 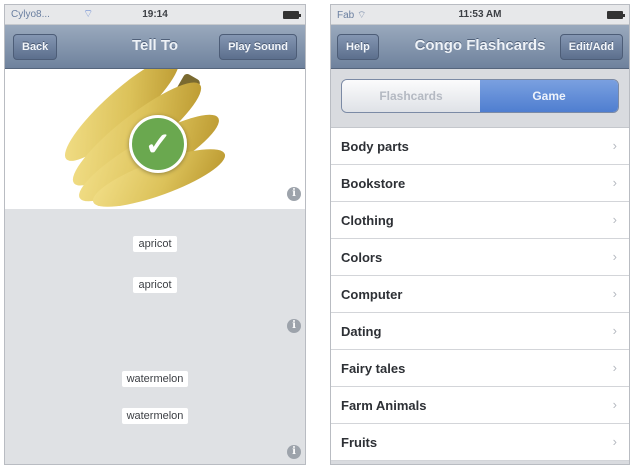 What do you see at coordinates (359, 442) in the screenshot?
I see `list-item-label: Fruits` at bounding box center [359, 442].